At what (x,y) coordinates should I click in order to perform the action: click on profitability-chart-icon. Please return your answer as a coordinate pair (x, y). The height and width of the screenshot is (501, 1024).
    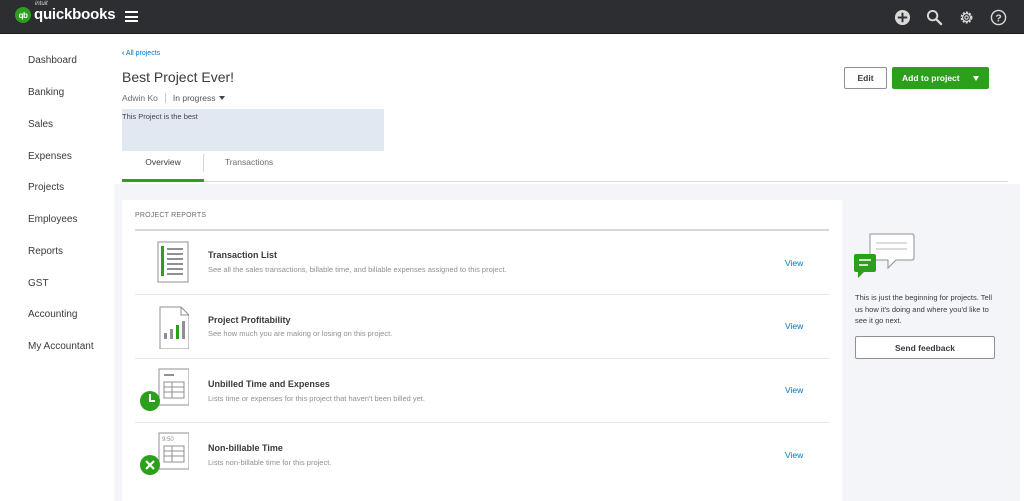
    Looking at the image, I should click on (174, 327).